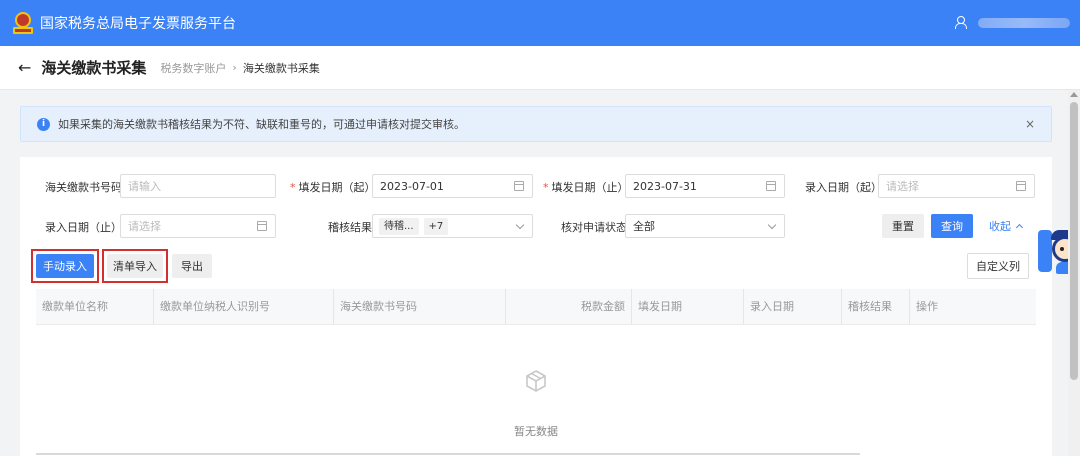  I want to click on issue-date-end-picker: 2023-07-31, so click(705, 186).